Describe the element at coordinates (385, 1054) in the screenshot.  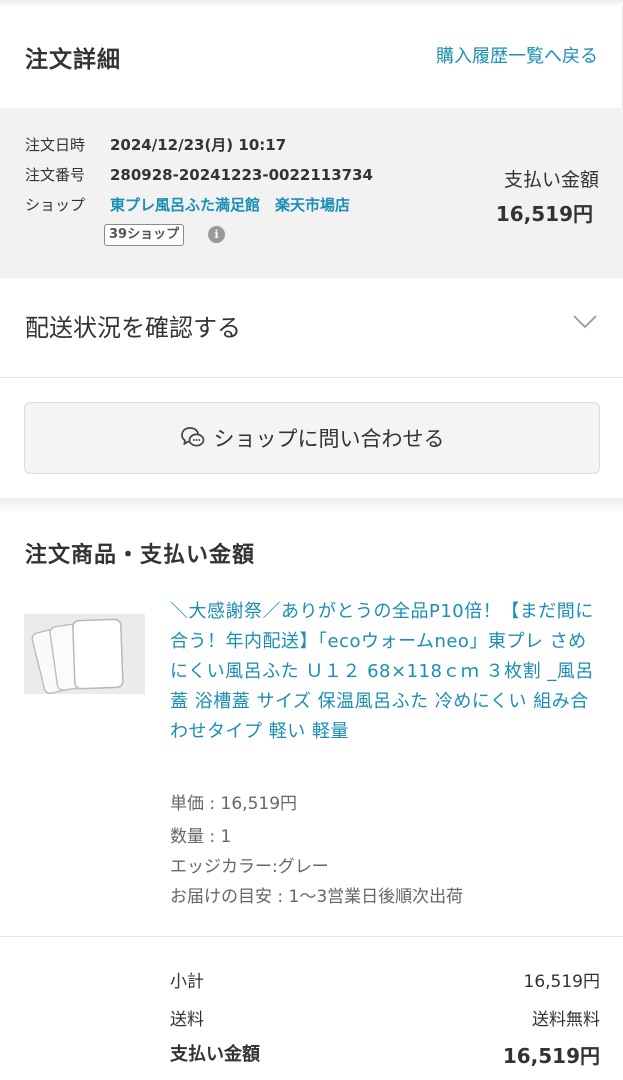
I see `total-row: 支払い金額 16,519円` at that location.